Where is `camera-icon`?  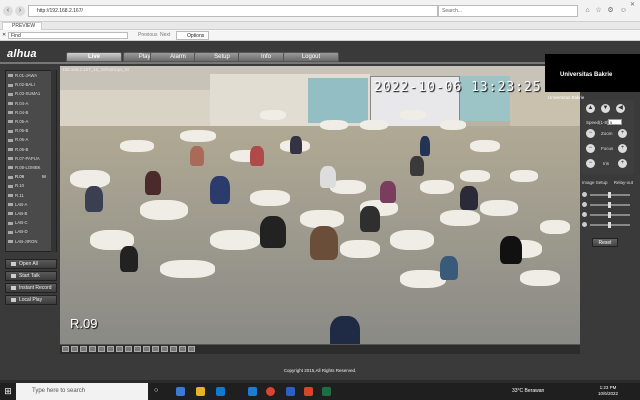 camera-icon is located at coordinates (10, 113).